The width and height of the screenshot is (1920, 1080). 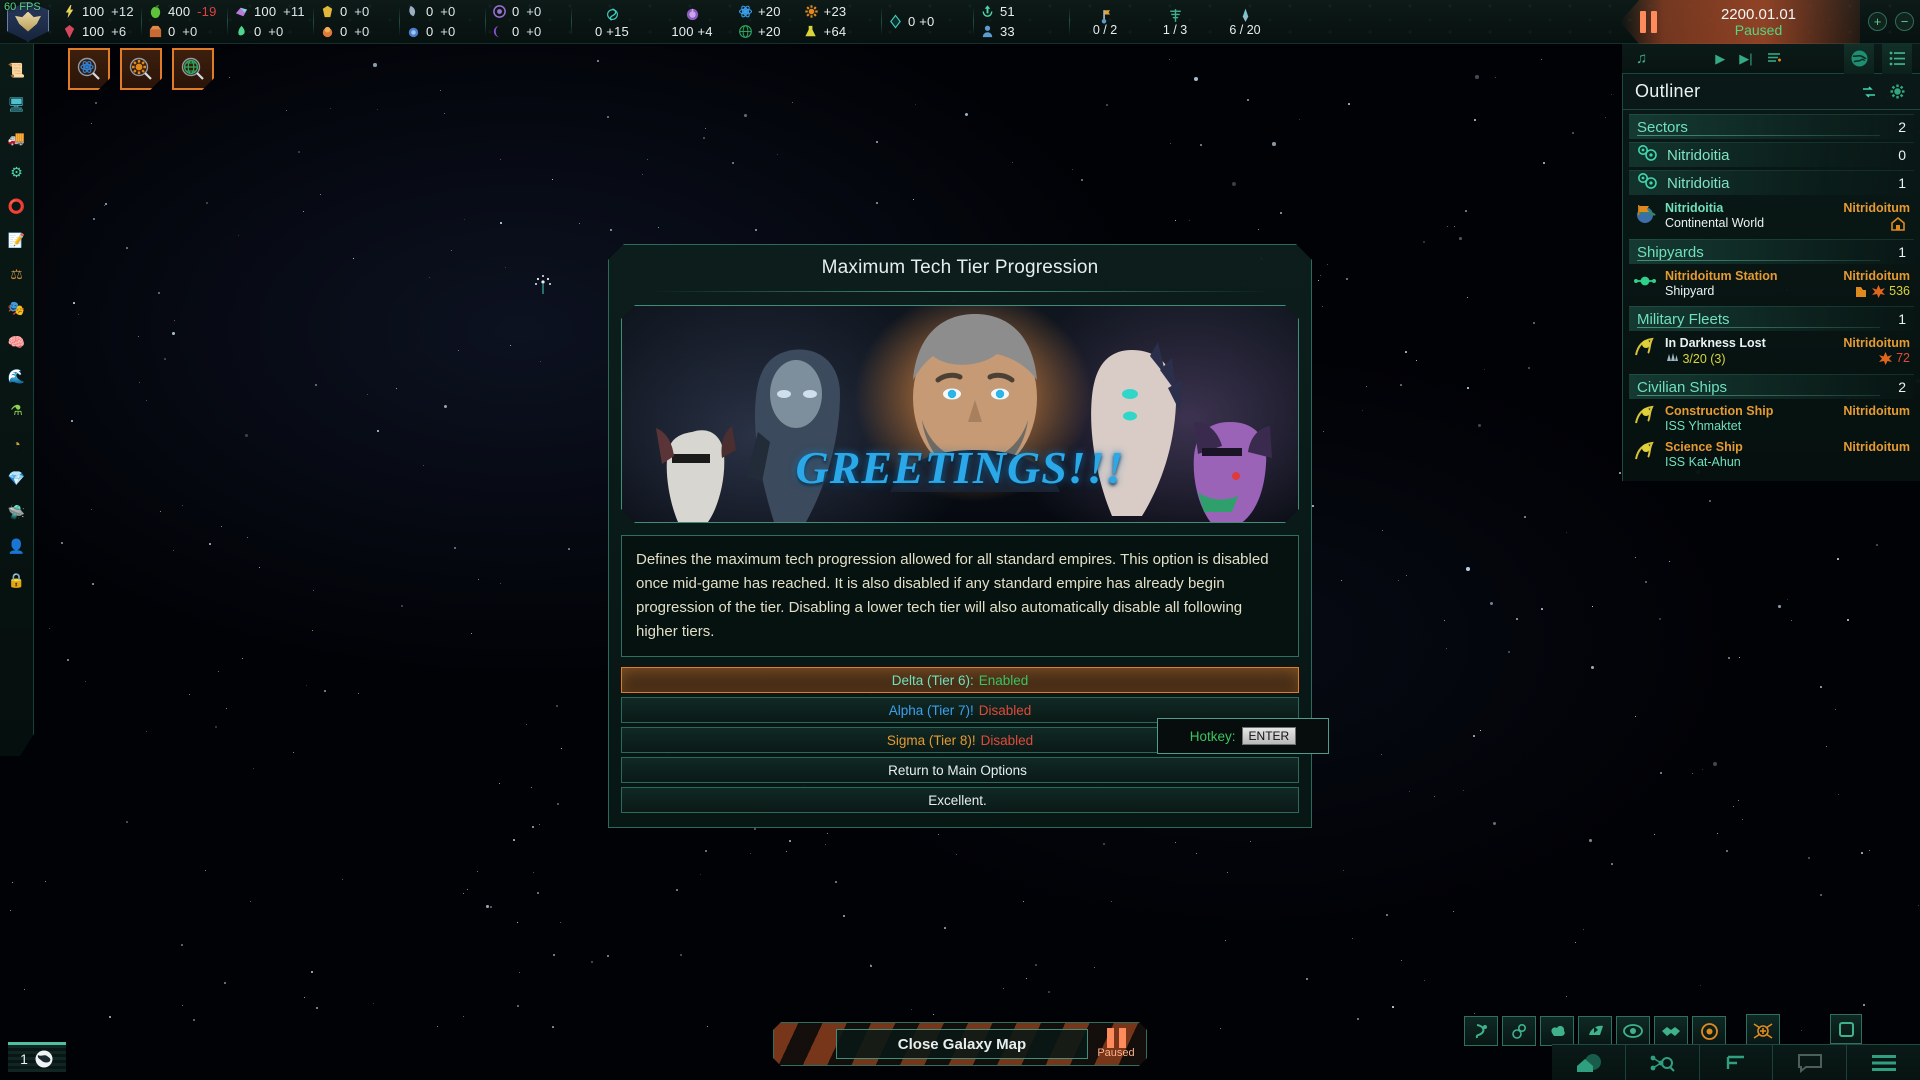 What do you see at coordinates (1897, 58) in the screenshot?
I see `outliner-list-icon` at bounding box center [1897, 58].